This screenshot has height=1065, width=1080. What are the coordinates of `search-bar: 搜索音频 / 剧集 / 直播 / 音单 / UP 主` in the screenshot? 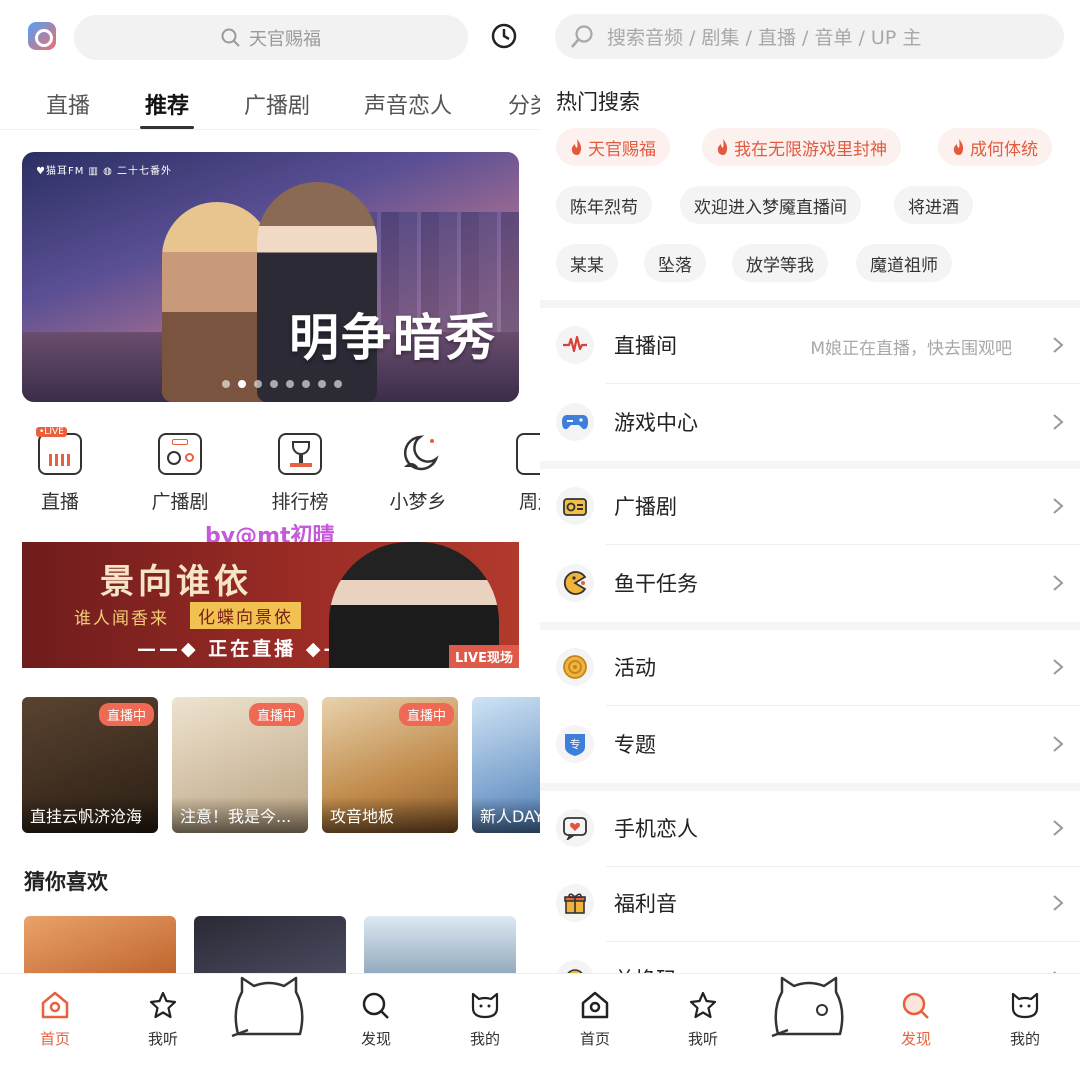 It's located at (809, 36).